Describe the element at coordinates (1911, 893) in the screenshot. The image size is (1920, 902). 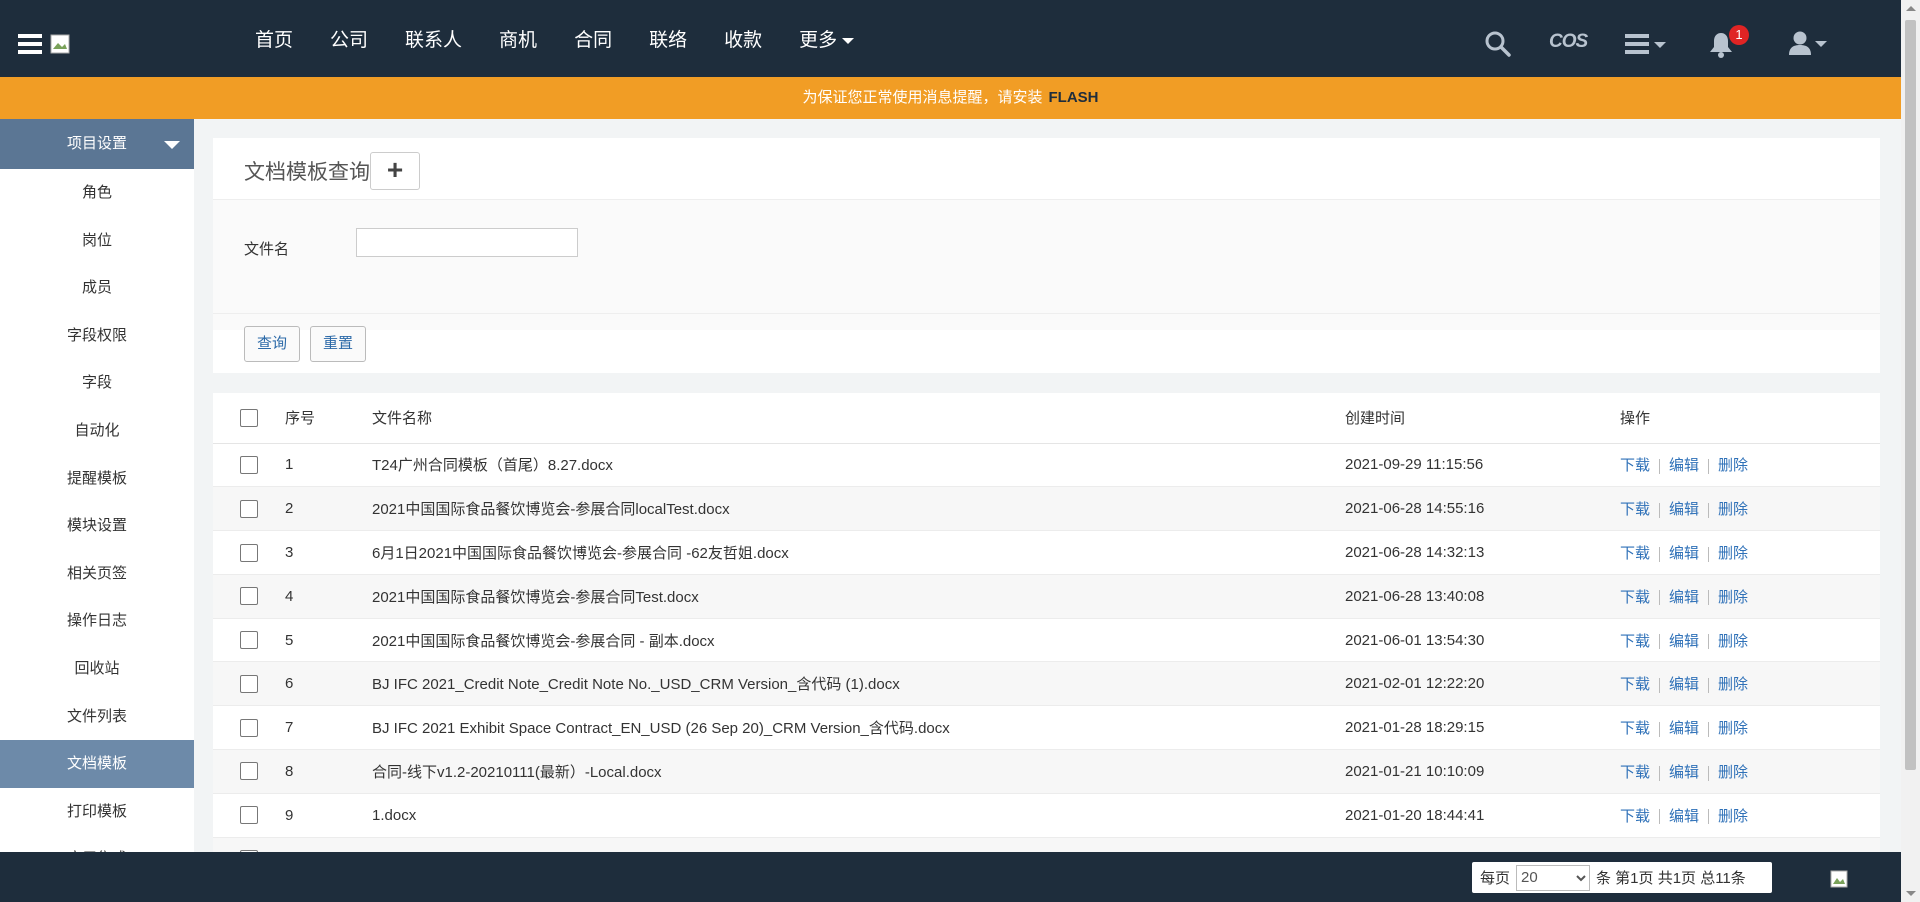
I see `scroll-down-icon` at that location.